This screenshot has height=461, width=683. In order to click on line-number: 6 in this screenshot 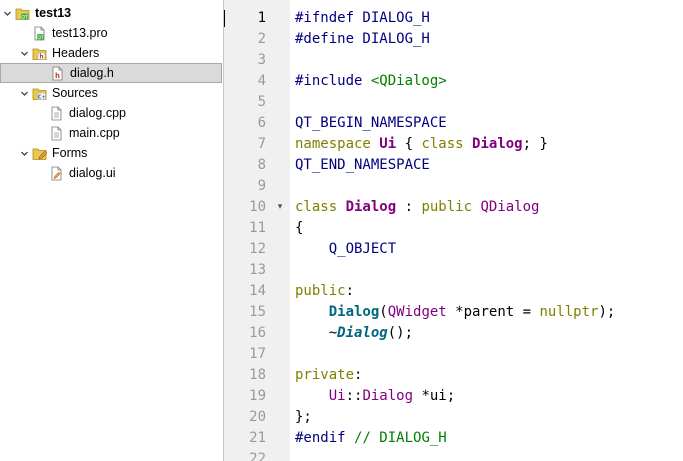, I will do `click(261, 123)`.